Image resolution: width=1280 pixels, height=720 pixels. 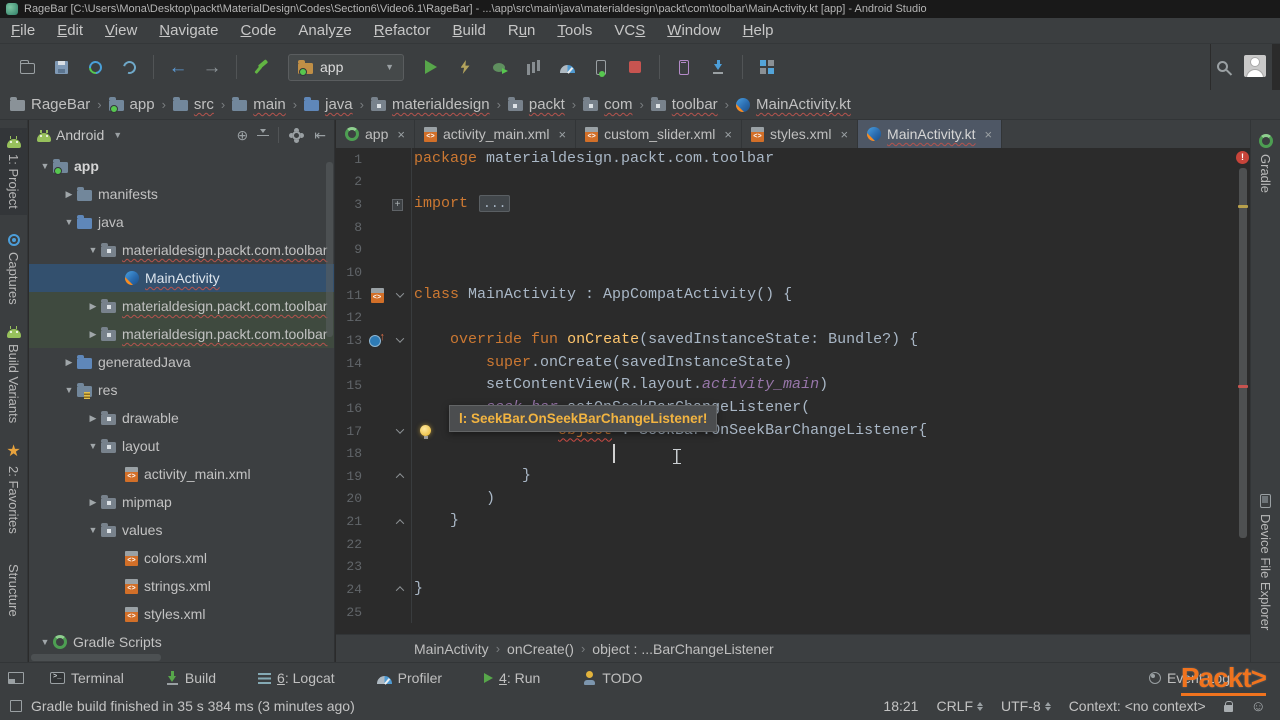 What do you see at coordinates (261, 67) in the screenshot?
I see `make-project-button` at bounding box center [261, 67].